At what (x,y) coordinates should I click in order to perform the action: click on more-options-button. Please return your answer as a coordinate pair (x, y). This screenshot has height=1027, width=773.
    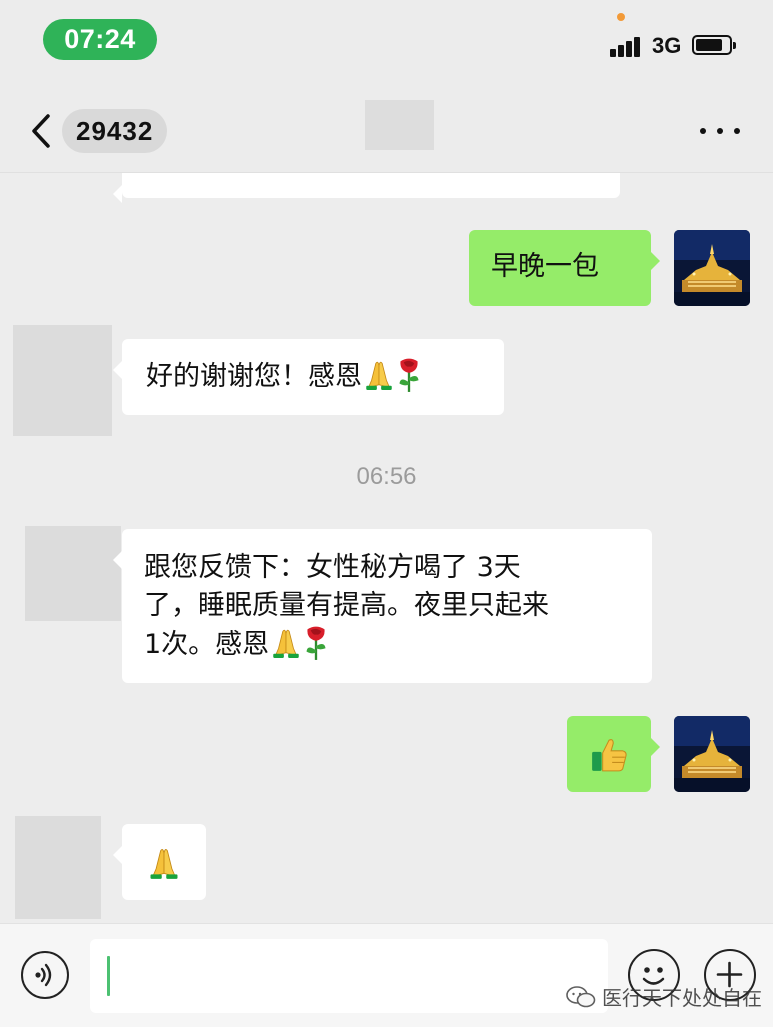
    Looking at the image, I should click on (720, 133).